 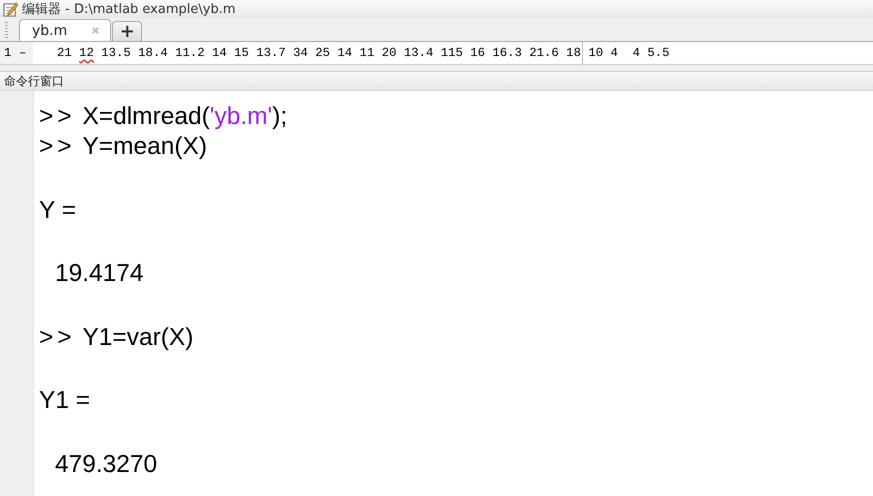 I want to click on output-value: 19.4174, so click(x=99, y=274).